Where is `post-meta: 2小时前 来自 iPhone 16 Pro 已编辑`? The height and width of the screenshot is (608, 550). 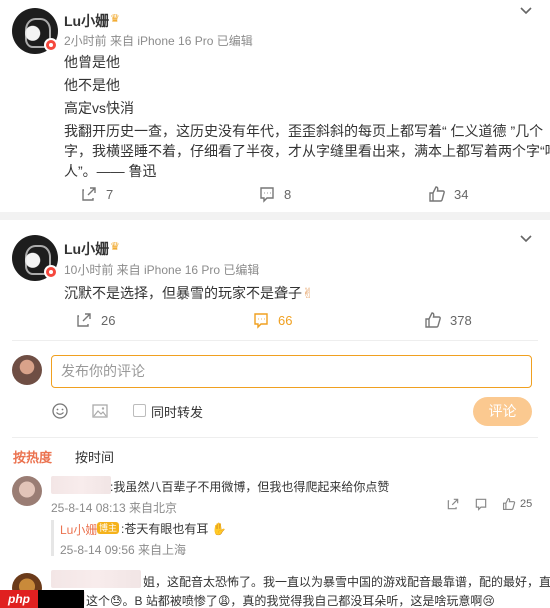 post-meta: 2小时前 来自 iPhone 16 Pro 已编辑 is located at coordinates (158, 41).